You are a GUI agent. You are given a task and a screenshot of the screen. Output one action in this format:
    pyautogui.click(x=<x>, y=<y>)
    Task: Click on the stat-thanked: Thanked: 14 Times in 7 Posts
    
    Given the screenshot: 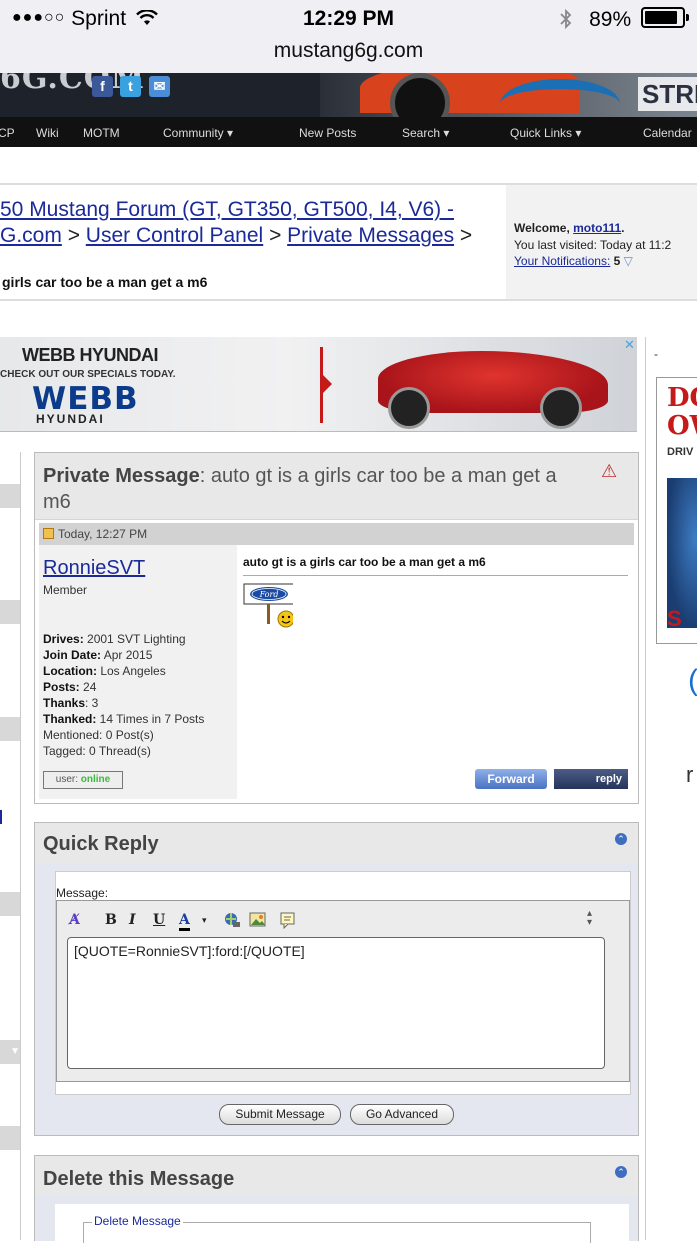 What is the action you would take?
    pyautogui.click(x=124, y=719)
    